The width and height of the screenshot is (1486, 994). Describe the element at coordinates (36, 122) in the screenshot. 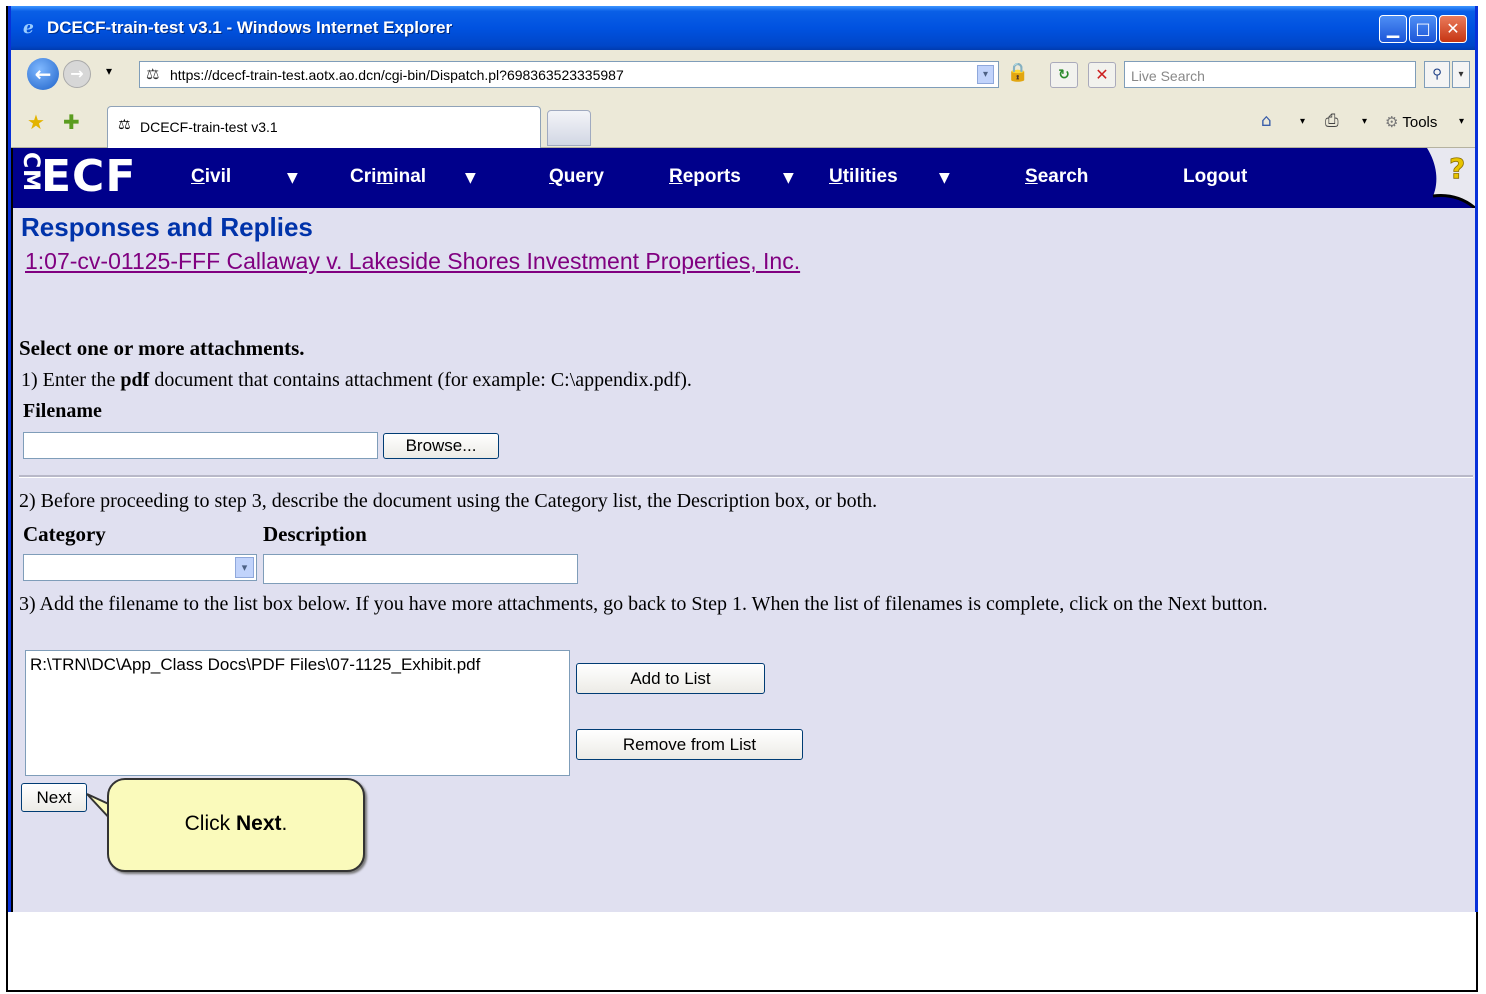

I see `favorites-star-icon: ★` at that location.